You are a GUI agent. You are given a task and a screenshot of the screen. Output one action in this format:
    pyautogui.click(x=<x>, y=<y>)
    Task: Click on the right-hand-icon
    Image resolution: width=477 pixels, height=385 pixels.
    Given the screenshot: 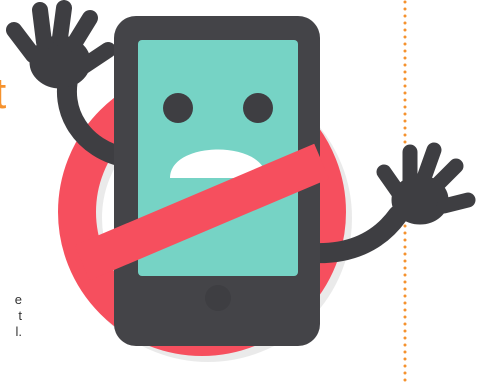 What is the action you would take?
    pyautogui.click(x=426, y=183)
    